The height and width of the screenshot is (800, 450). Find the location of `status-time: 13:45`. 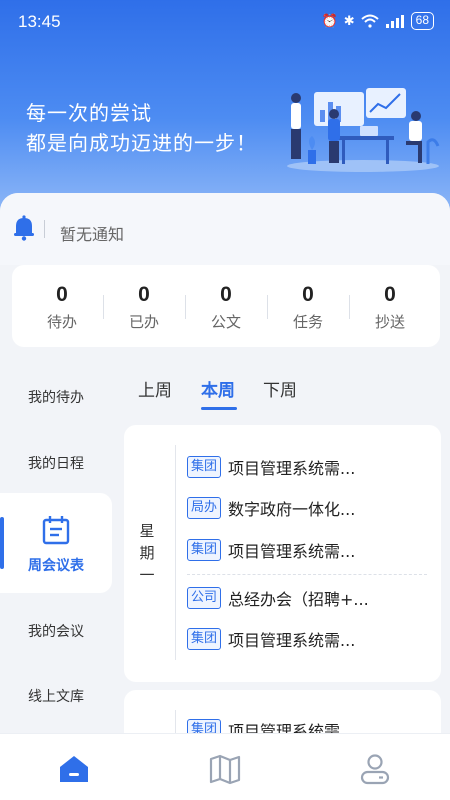

status-time: 13:45 is located at coordinates (39, 21).